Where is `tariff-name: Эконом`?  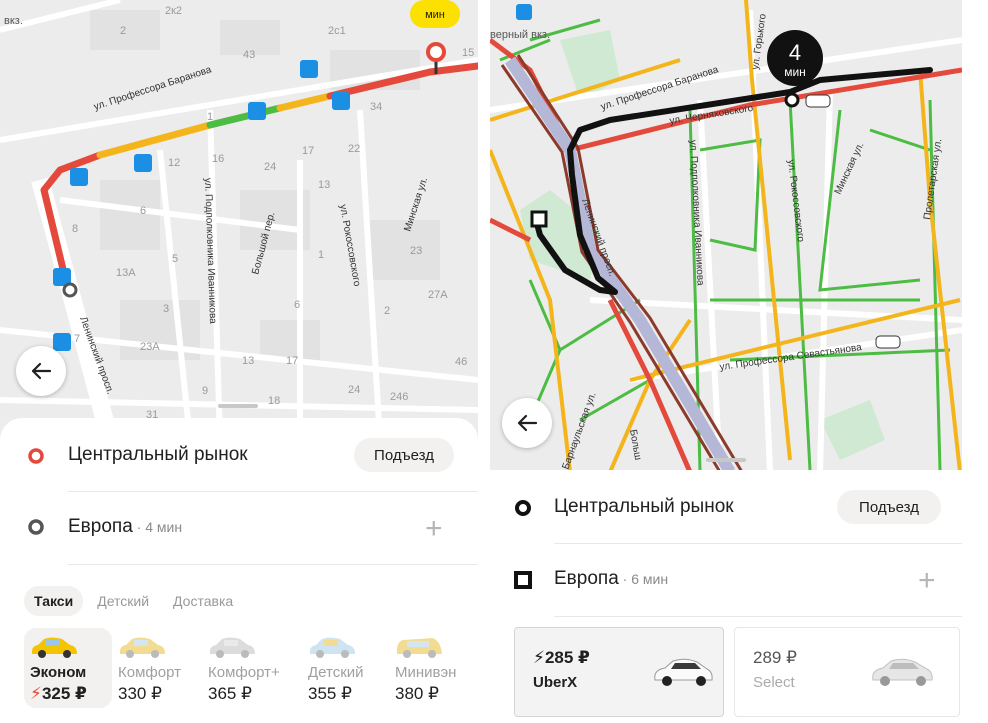 tariff-name: Эконом is located at coordinates (58, 672).